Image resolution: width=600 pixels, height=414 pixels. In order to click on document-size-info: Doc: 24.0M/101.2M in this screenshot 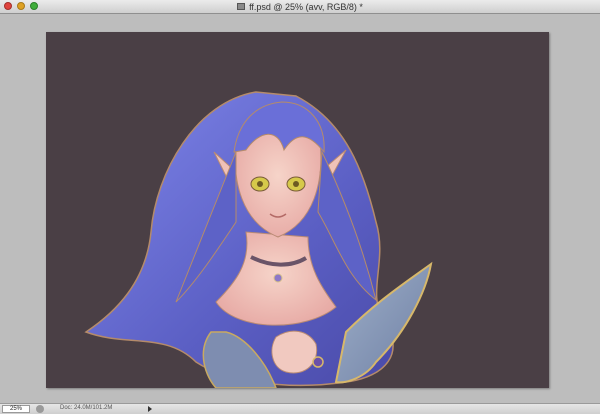, I will do `click(86, 408)`.